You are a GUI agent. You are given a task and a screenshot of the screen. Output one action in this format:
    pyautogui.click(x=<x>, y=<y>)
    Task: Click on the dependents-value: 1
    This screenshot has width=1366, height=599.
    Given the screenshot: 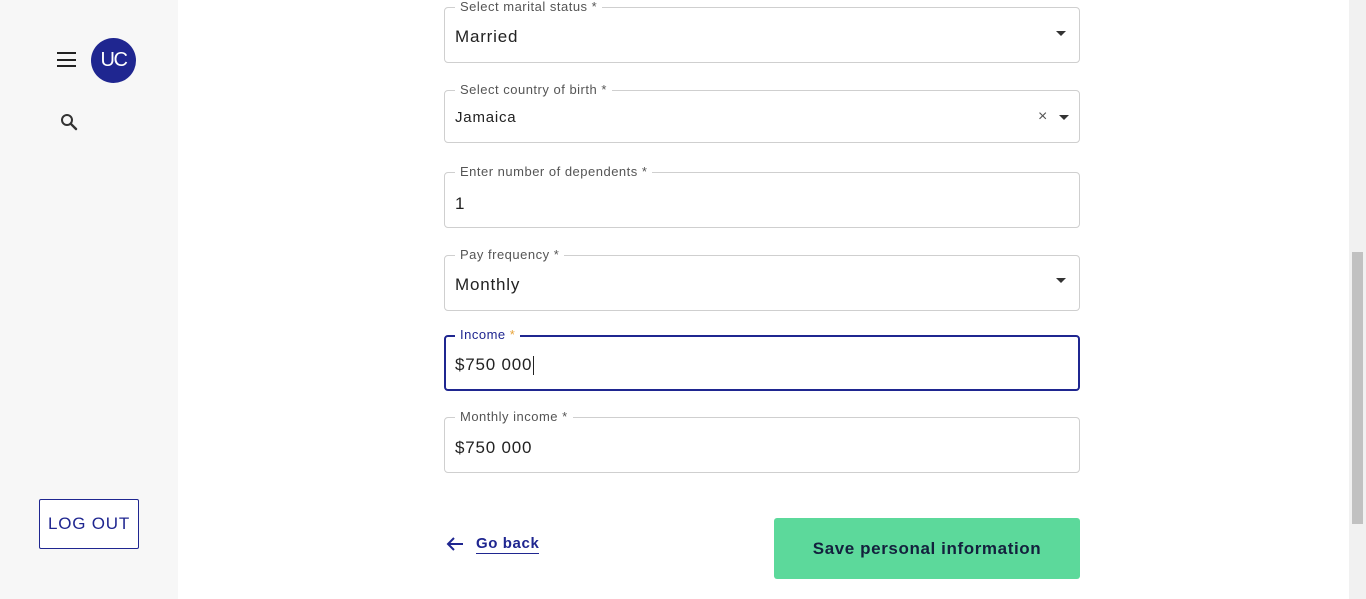 What is the action you would take?
    pyautogui.click(x=460, y=203)
    